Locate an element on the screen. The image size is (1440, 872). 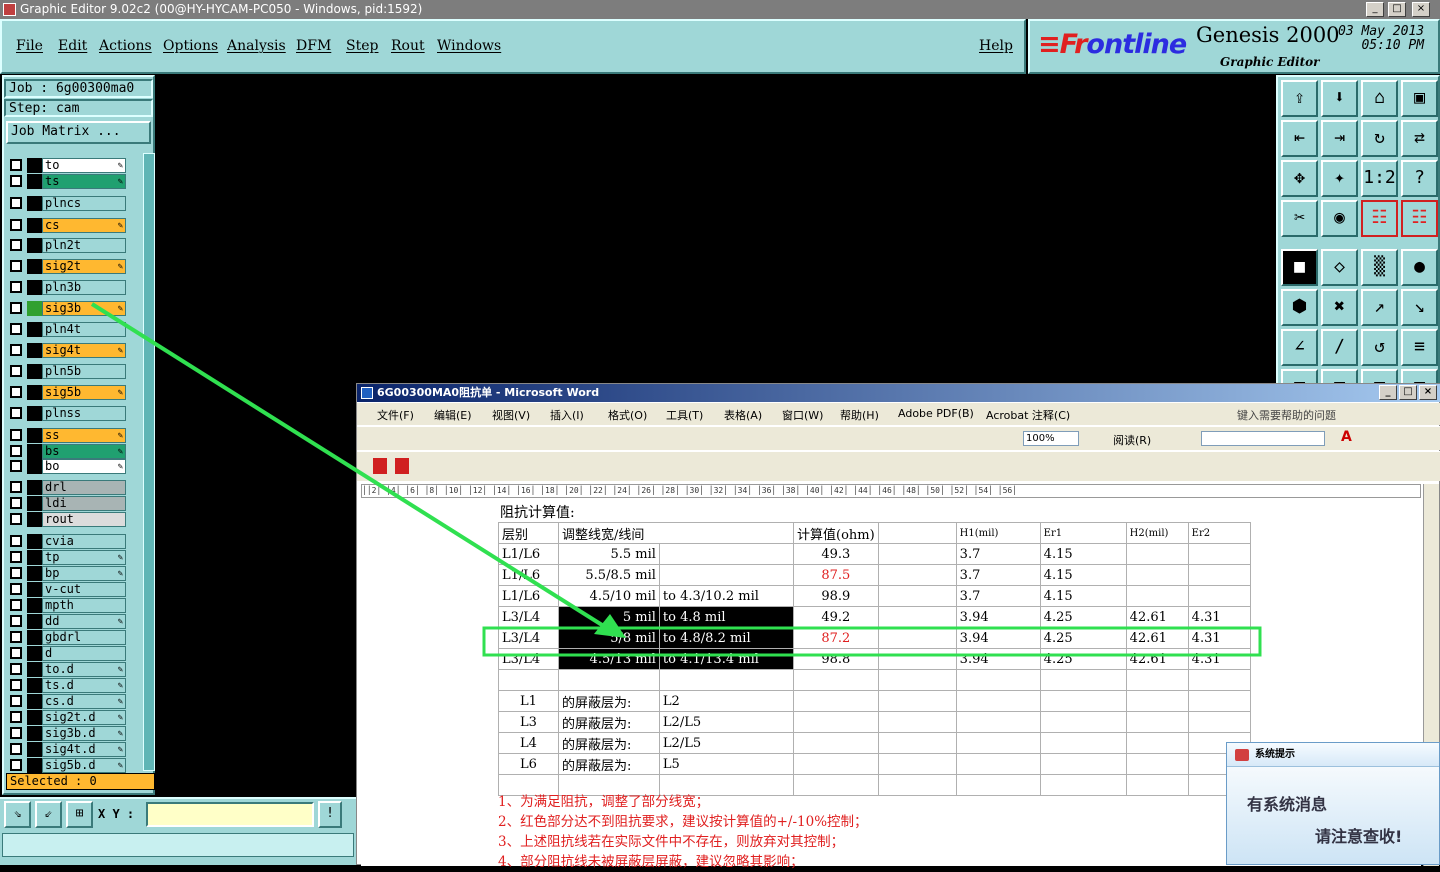
word-restore-button: □ is located at coordinates (1408, 392).